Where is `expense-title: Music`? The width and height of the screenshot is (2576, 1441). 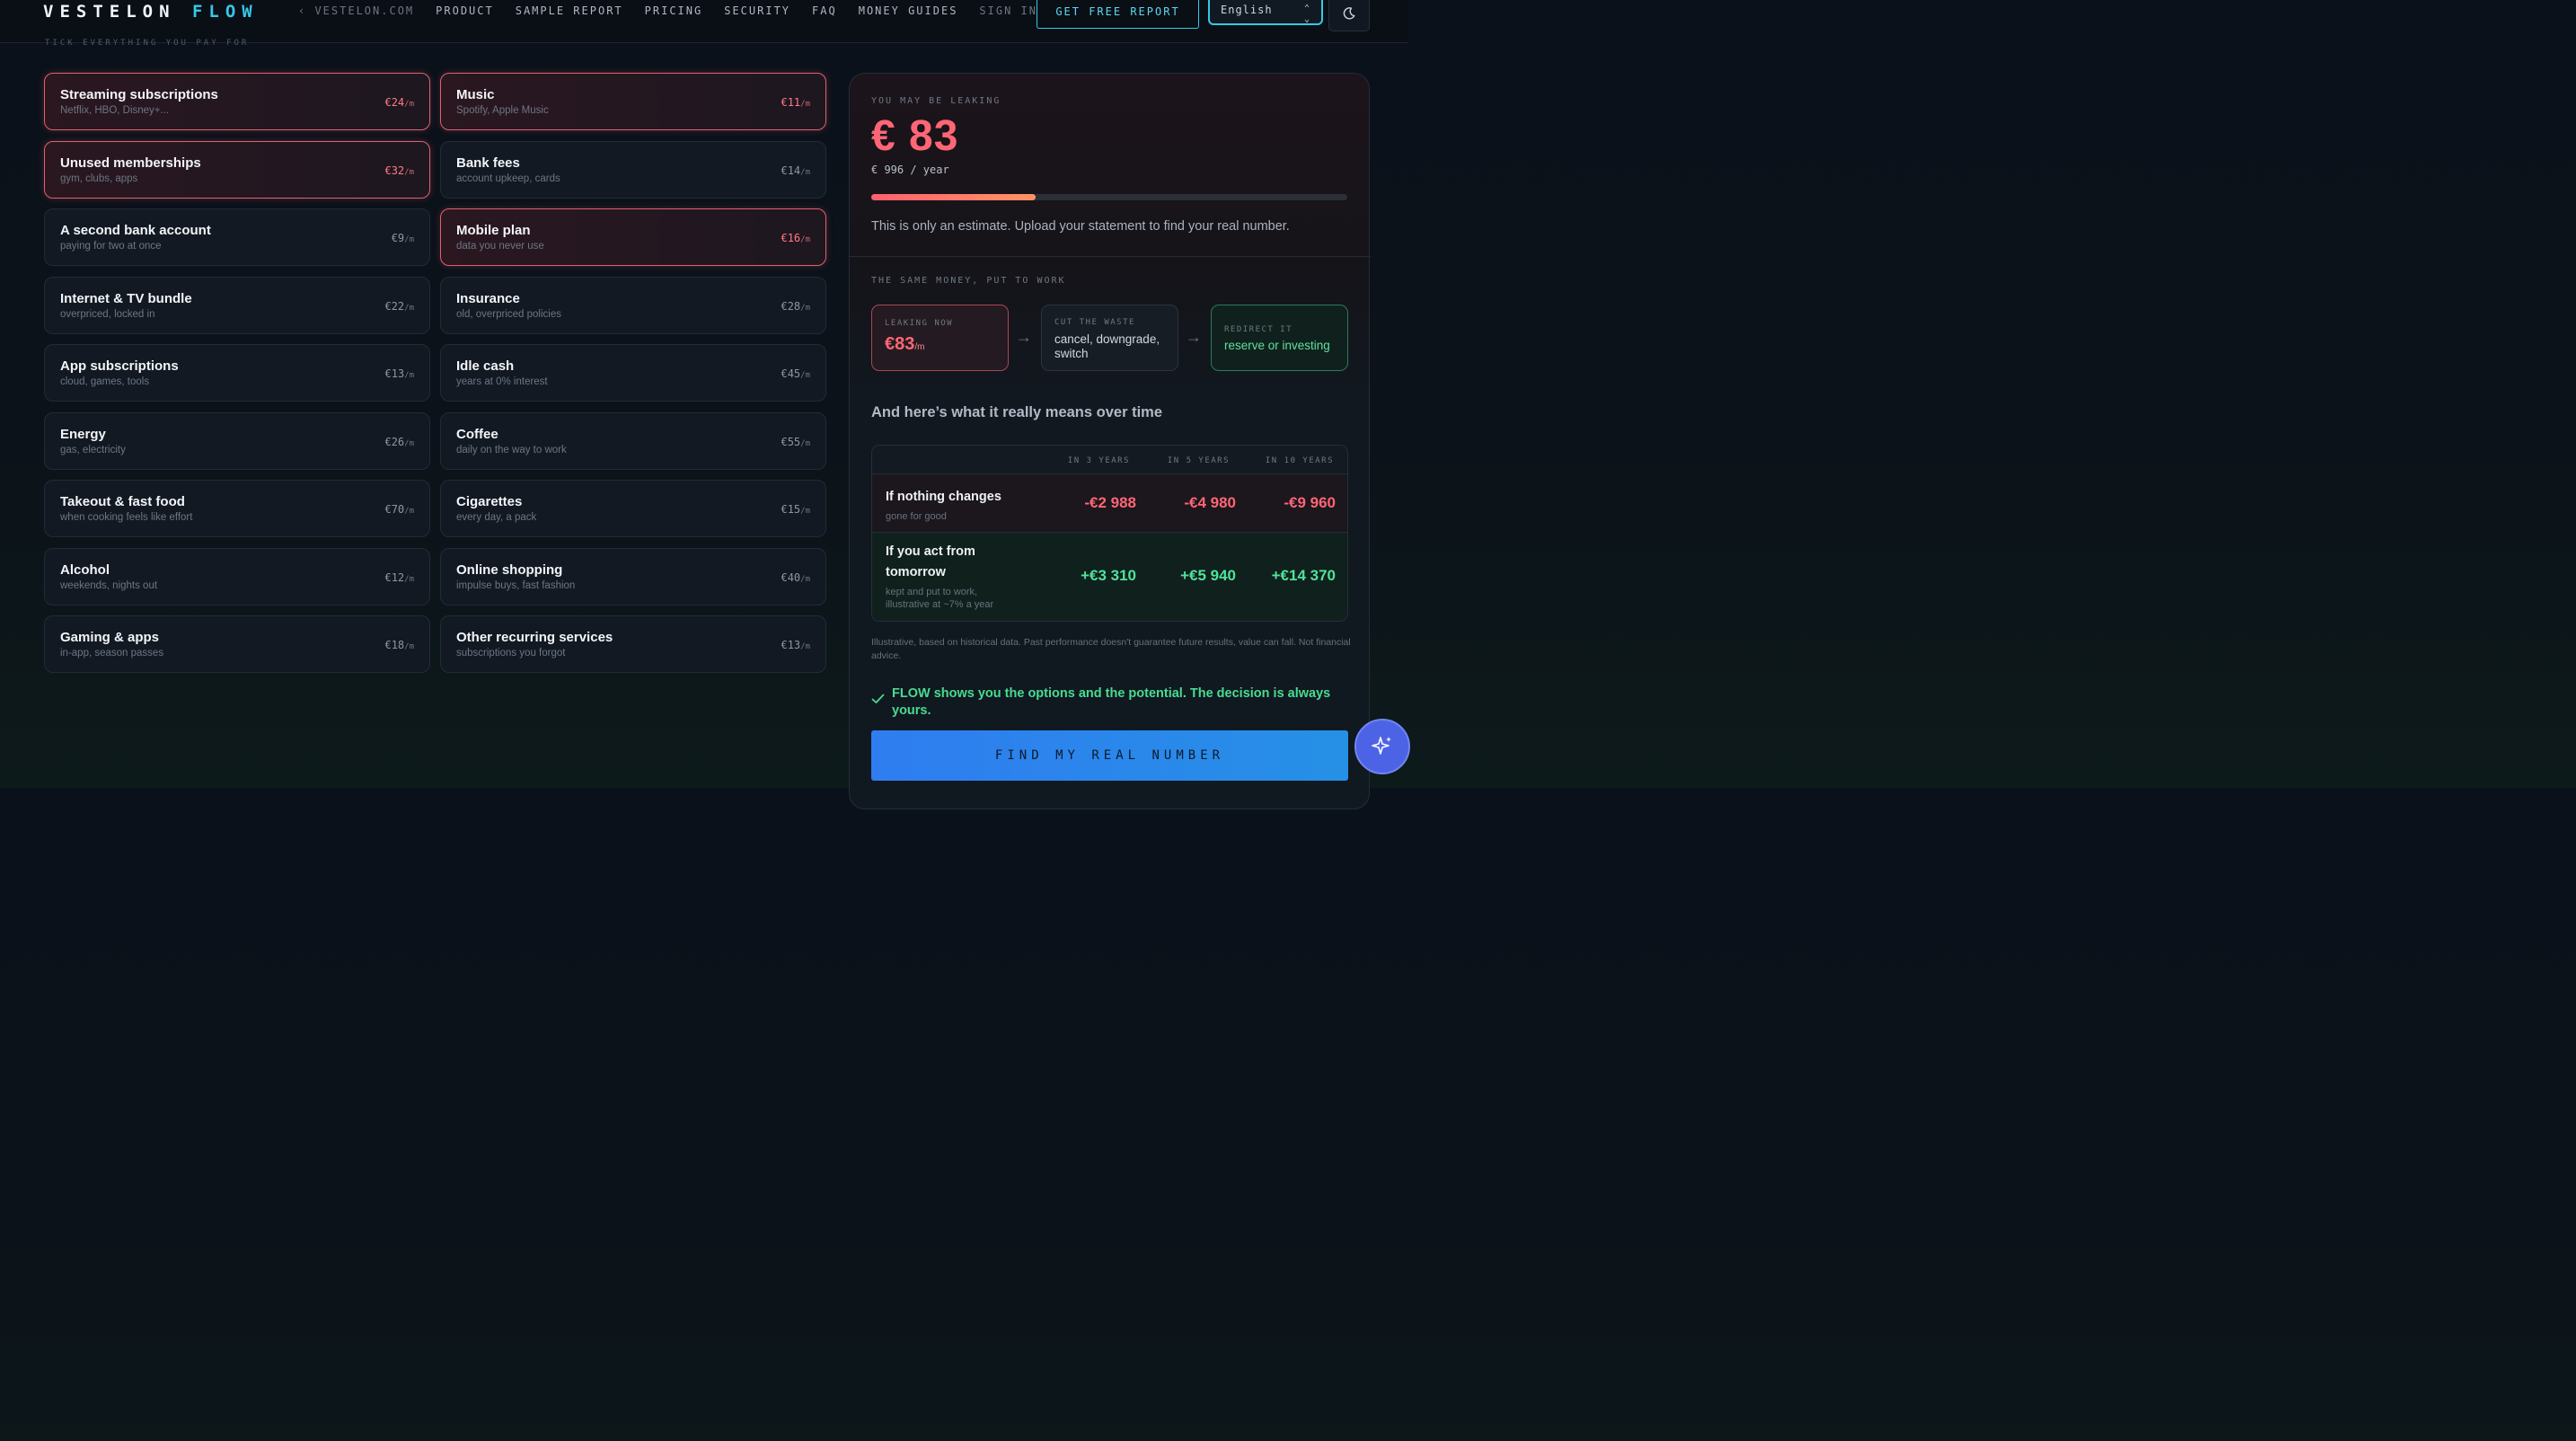 expense-title: Music is located at coordinates (475, 95).